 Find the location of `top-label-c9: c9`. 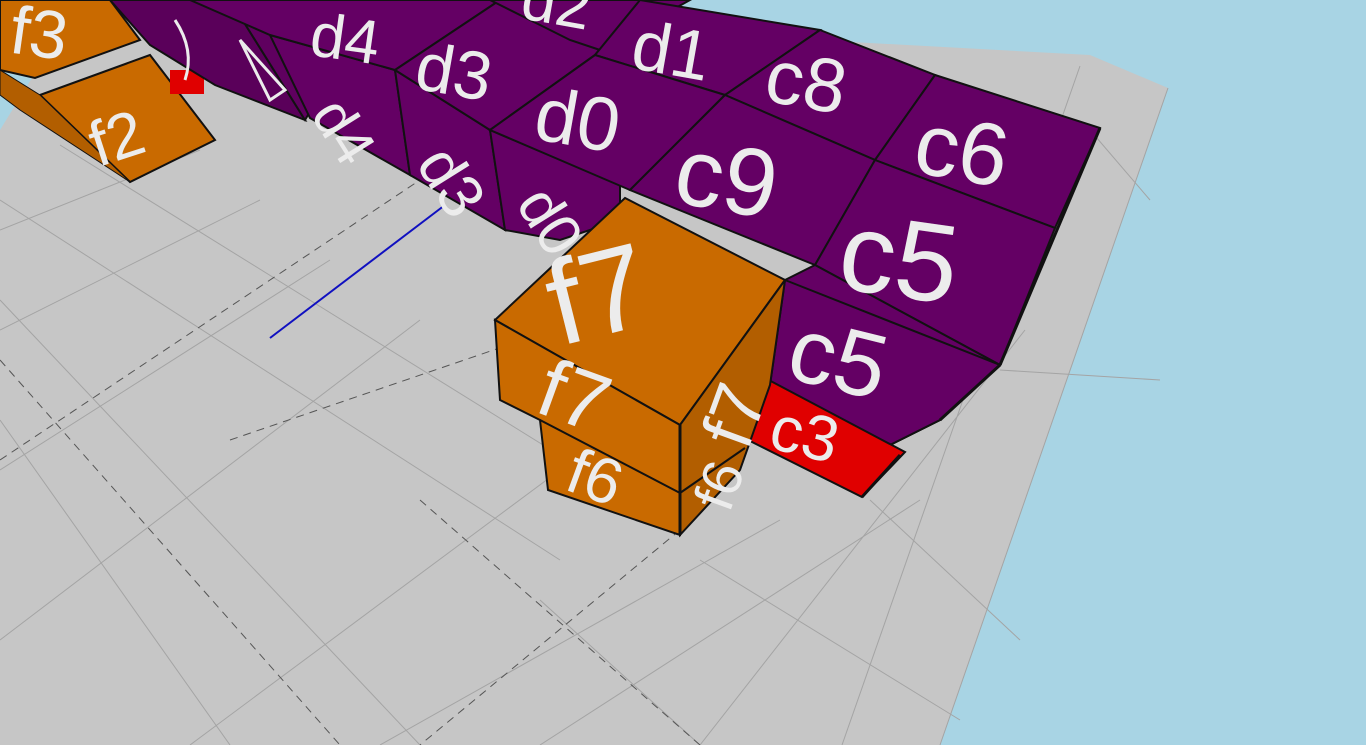

top-label-c9: c9 is located at coordinates (726, 178).